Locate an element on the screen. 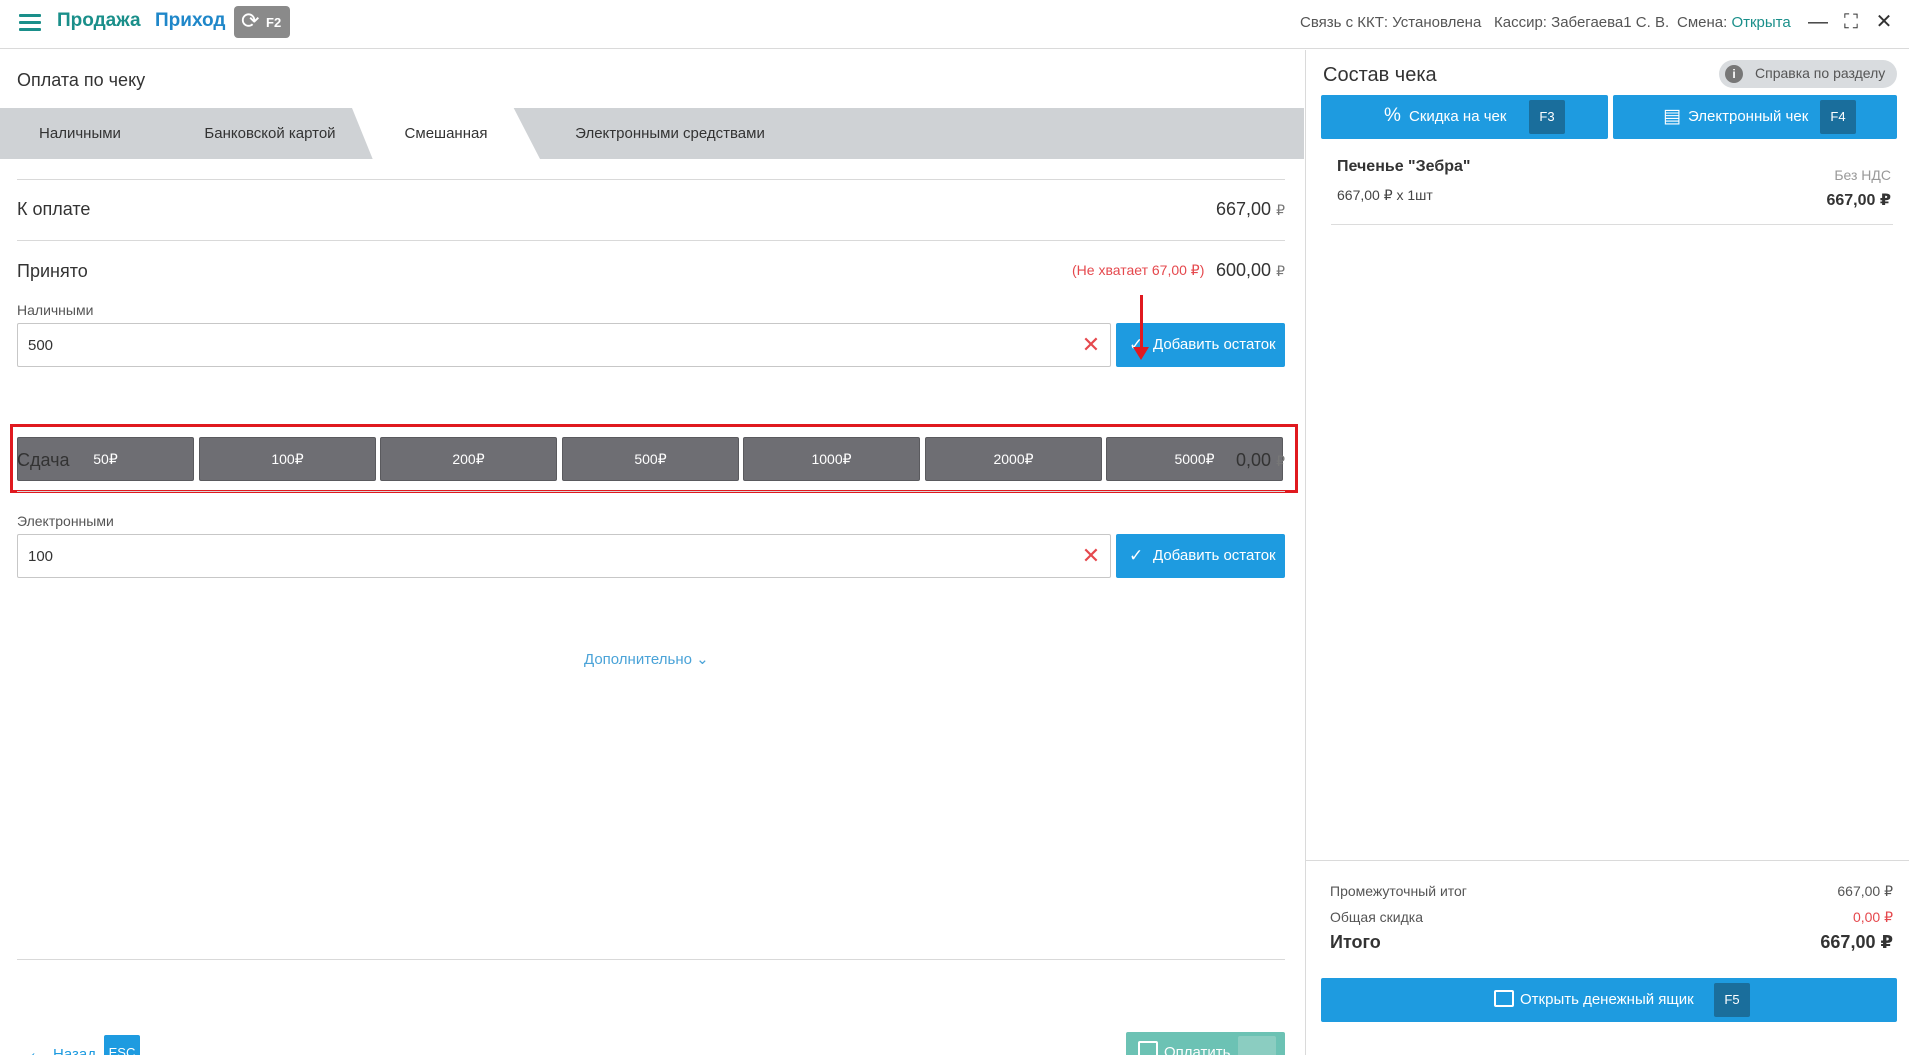 The width and height of the screenshot is (1909, 1055). cash-input is located at coordinates (564, 345).